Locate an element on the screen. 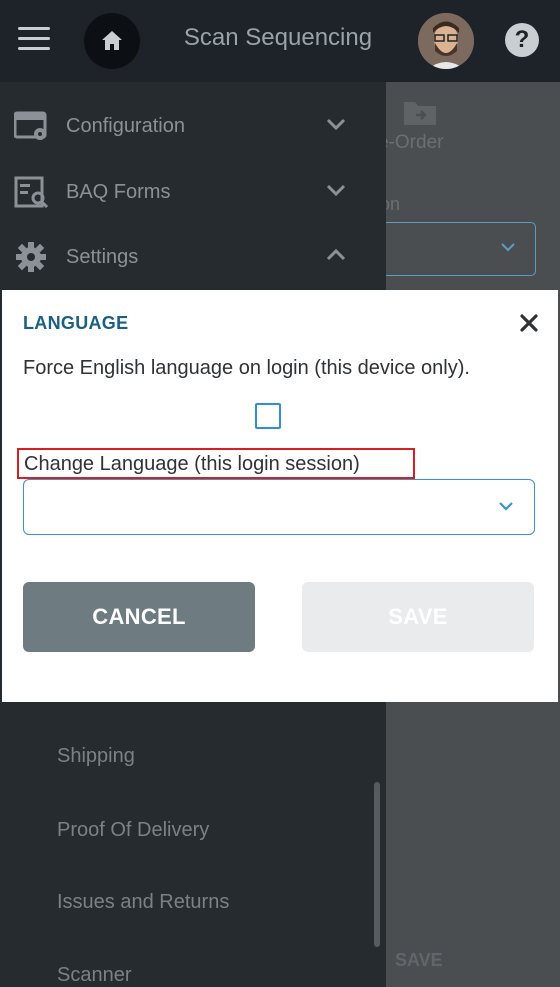 This screenshot has height=987, width=560. user-avatar is located at coordinates (446, 41).